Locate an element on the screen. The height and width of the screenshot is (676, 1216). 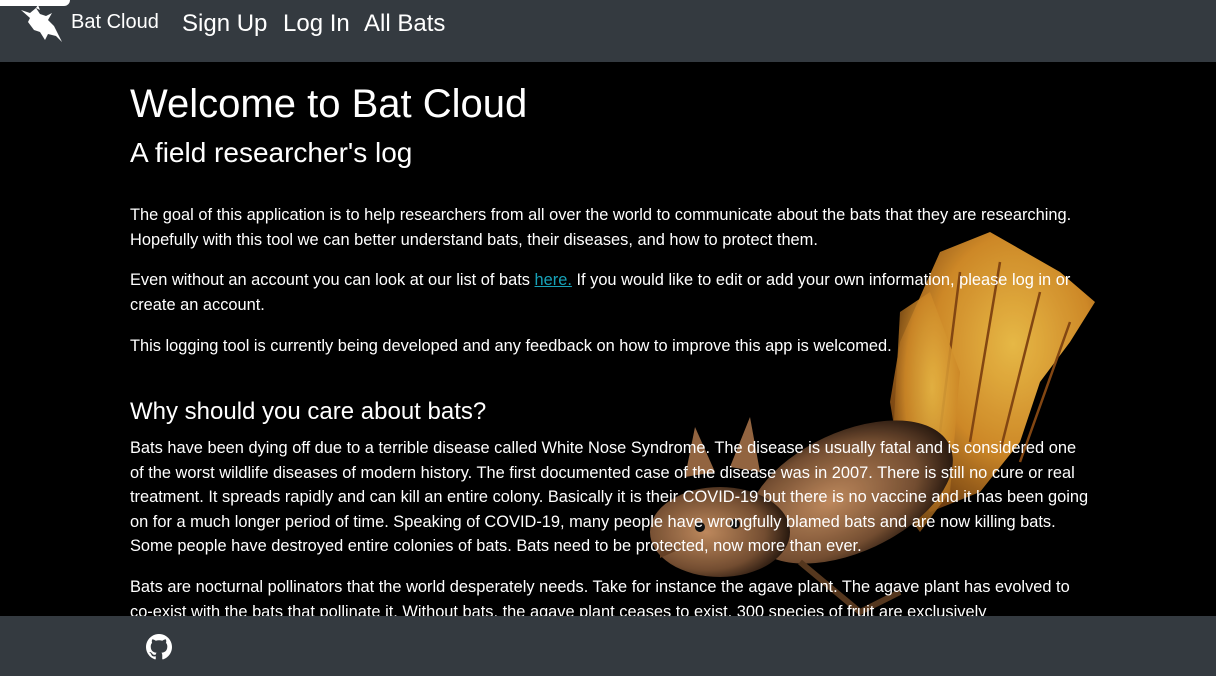
nav-sign-up: Sign Up is located at coordinates (224, 24).